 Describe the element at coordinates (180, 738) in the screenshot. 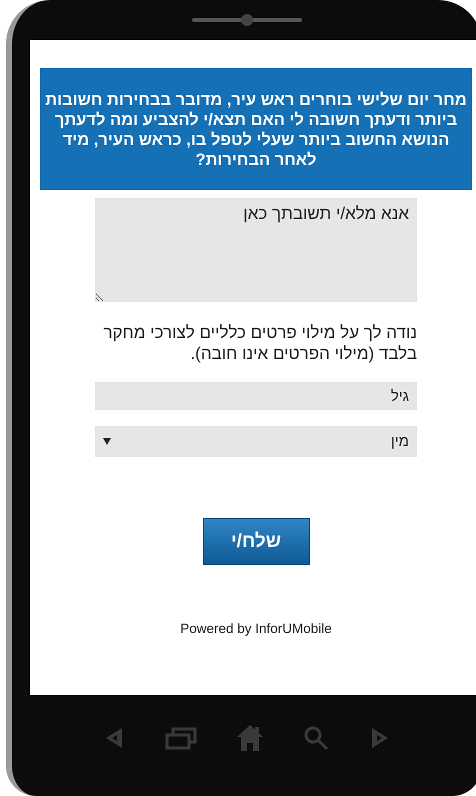

I see `recent-apps-icon` at that location.